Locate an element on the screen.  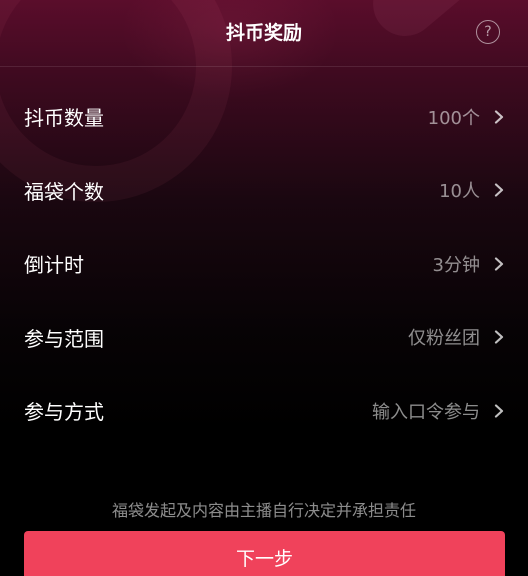
setting-row-countdown: 倒计时 3分钟 is located at coordinates (264, 264).